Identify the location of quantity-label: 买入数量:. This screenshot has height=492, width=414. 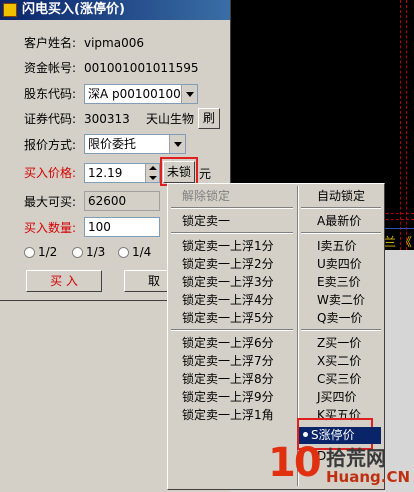
(50, 228).